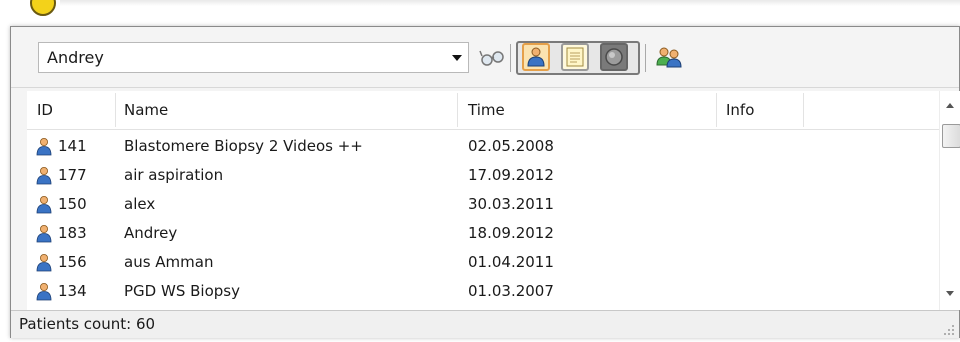 The height and width of the screenshot is (342, 960). Describe the element at coordinates (72, 233) in the screenshot. I see `cell-id: 183` at that location.